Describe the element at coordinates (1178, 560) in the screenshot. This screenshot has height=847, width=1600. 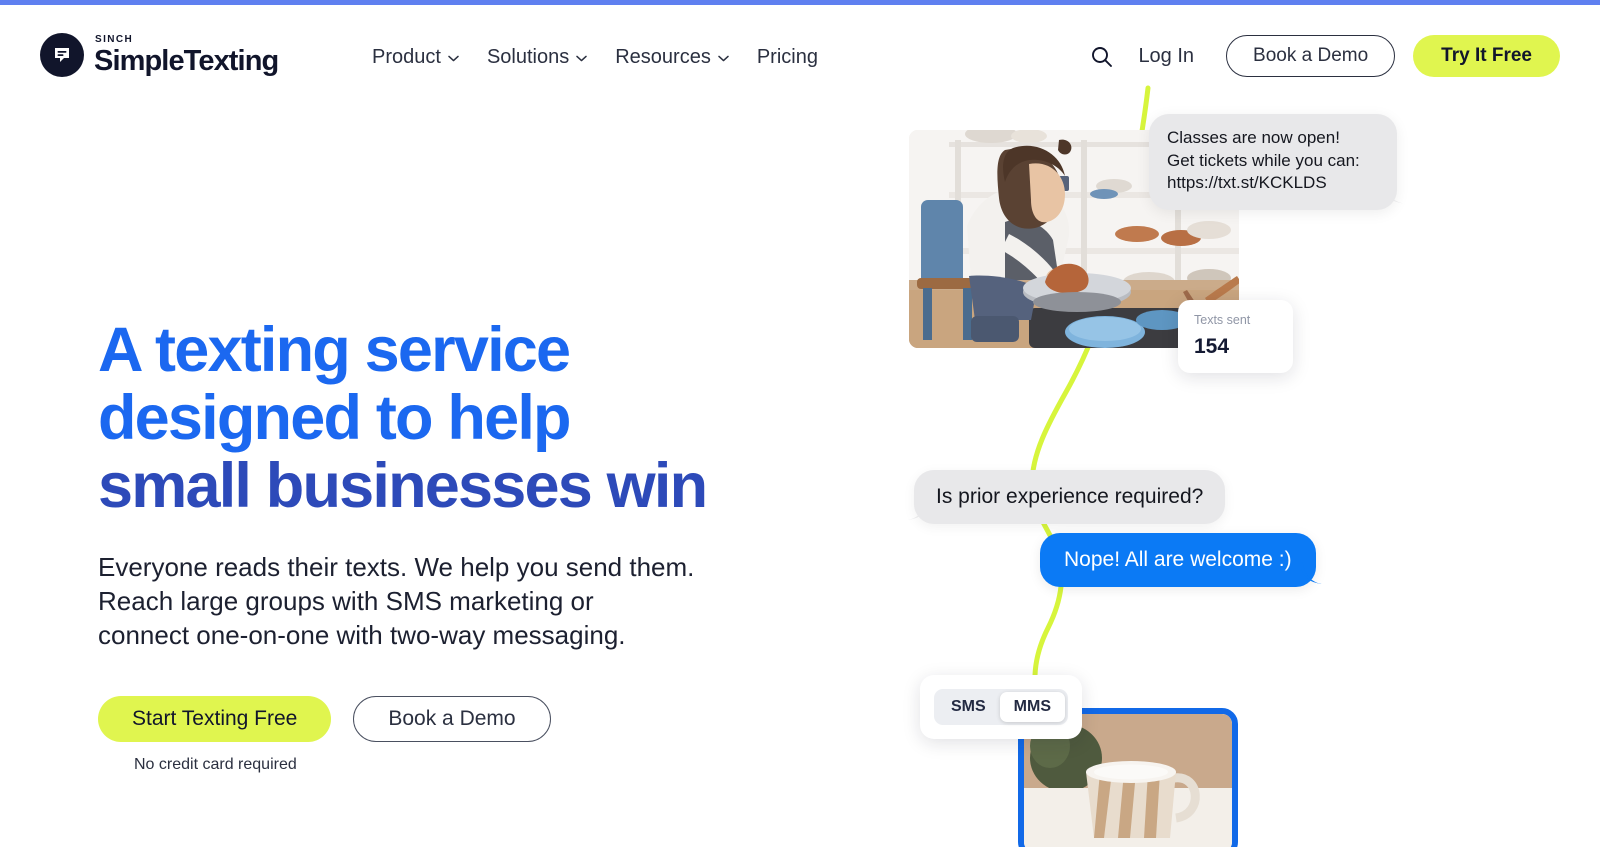
I see `outgoing-answer-bubble: Nope! All are welcome :)` at that location.